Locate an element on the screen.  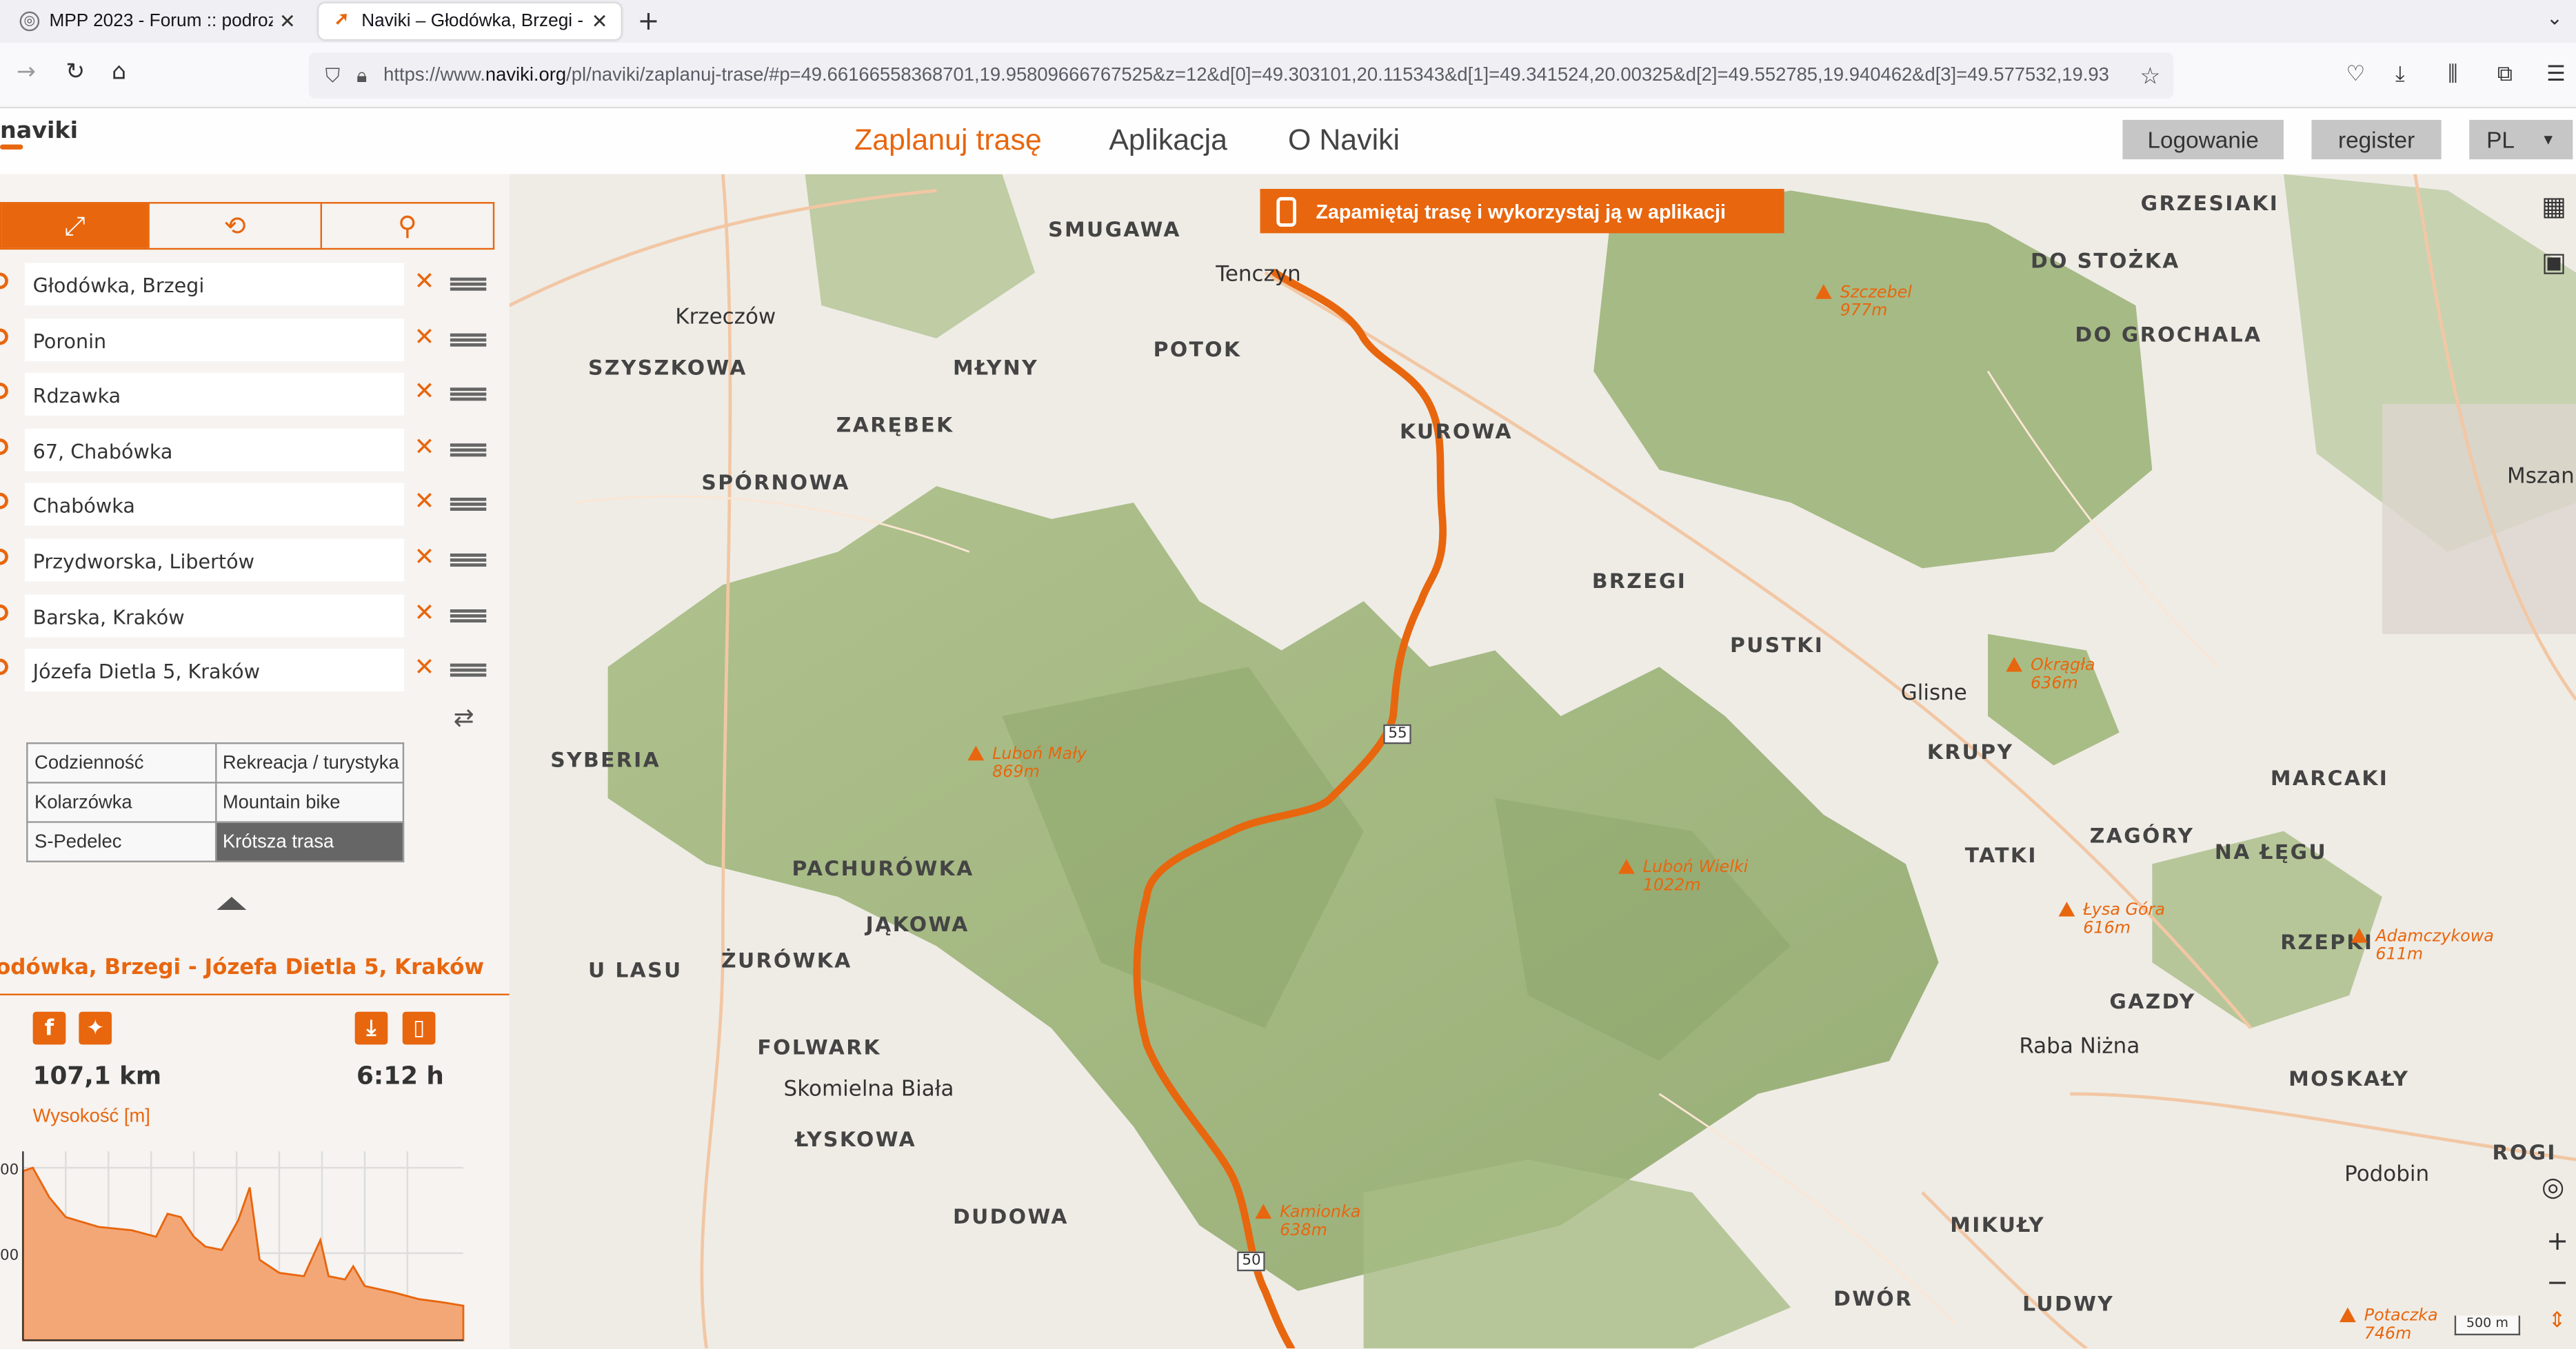
peak-marker: Potaczka 746m is located at coordinates (2388, 1325).